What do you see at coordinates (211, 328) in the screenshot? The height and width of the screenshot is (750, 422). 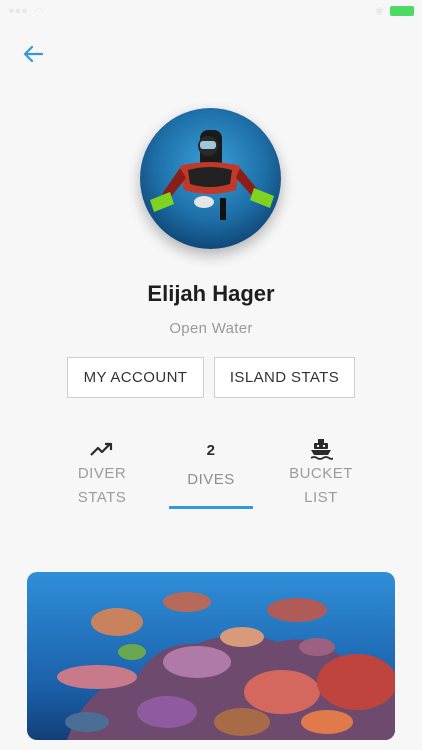 I see `certification-level: Open Water` at bounding box center [211, 328].